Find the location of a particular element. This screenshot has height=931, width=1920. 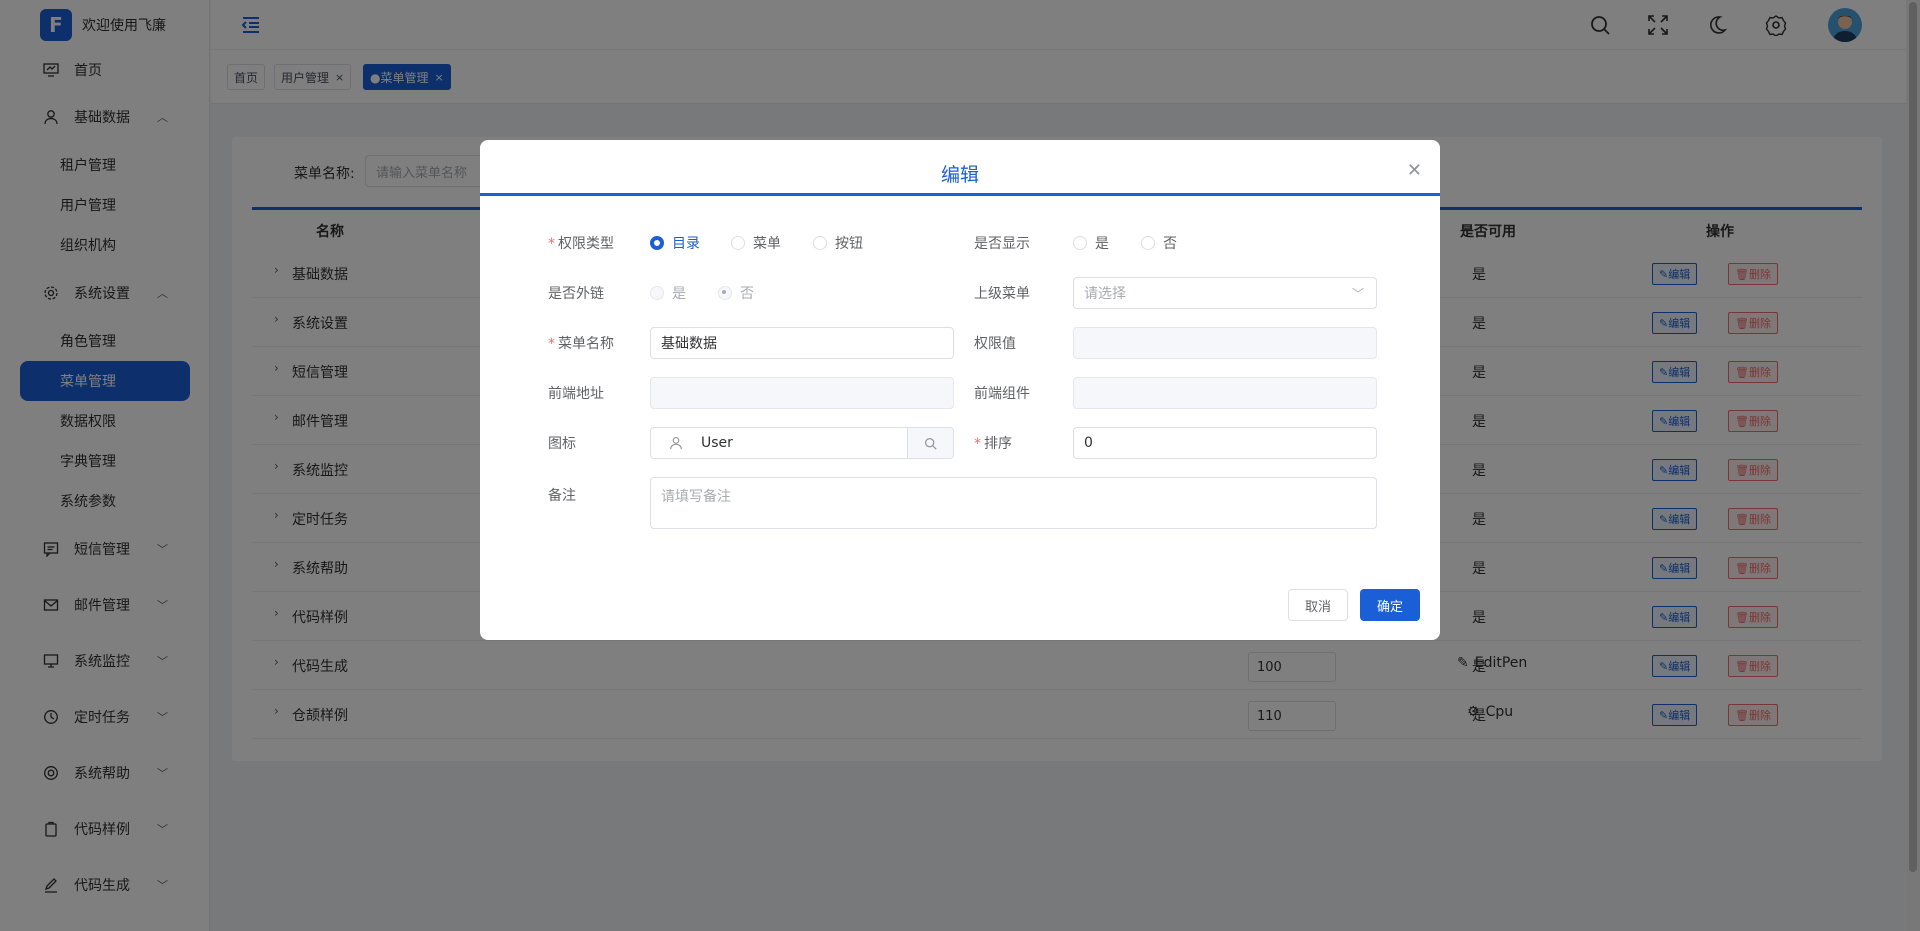

menu-name-input: 基础数据 is located at coordinates (802, 343).